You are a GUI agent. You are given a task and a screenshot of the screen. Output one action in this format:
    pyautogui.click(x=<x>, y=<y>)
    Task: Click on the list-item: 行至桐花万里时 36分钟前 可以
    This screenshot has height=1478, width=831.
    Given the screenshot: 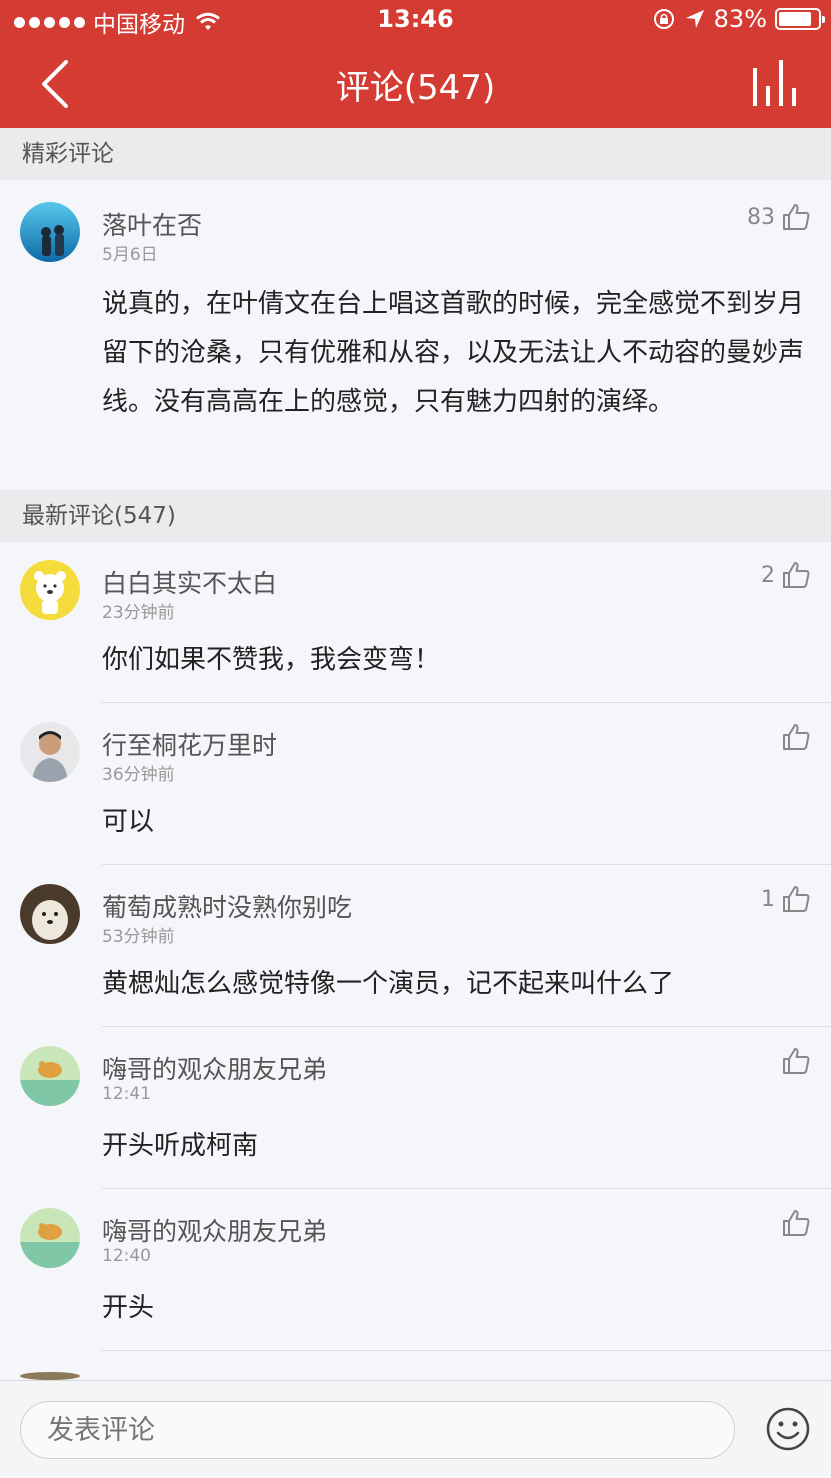 What is the action you would take?
    pyautogui.click(x=415, y=784)
    